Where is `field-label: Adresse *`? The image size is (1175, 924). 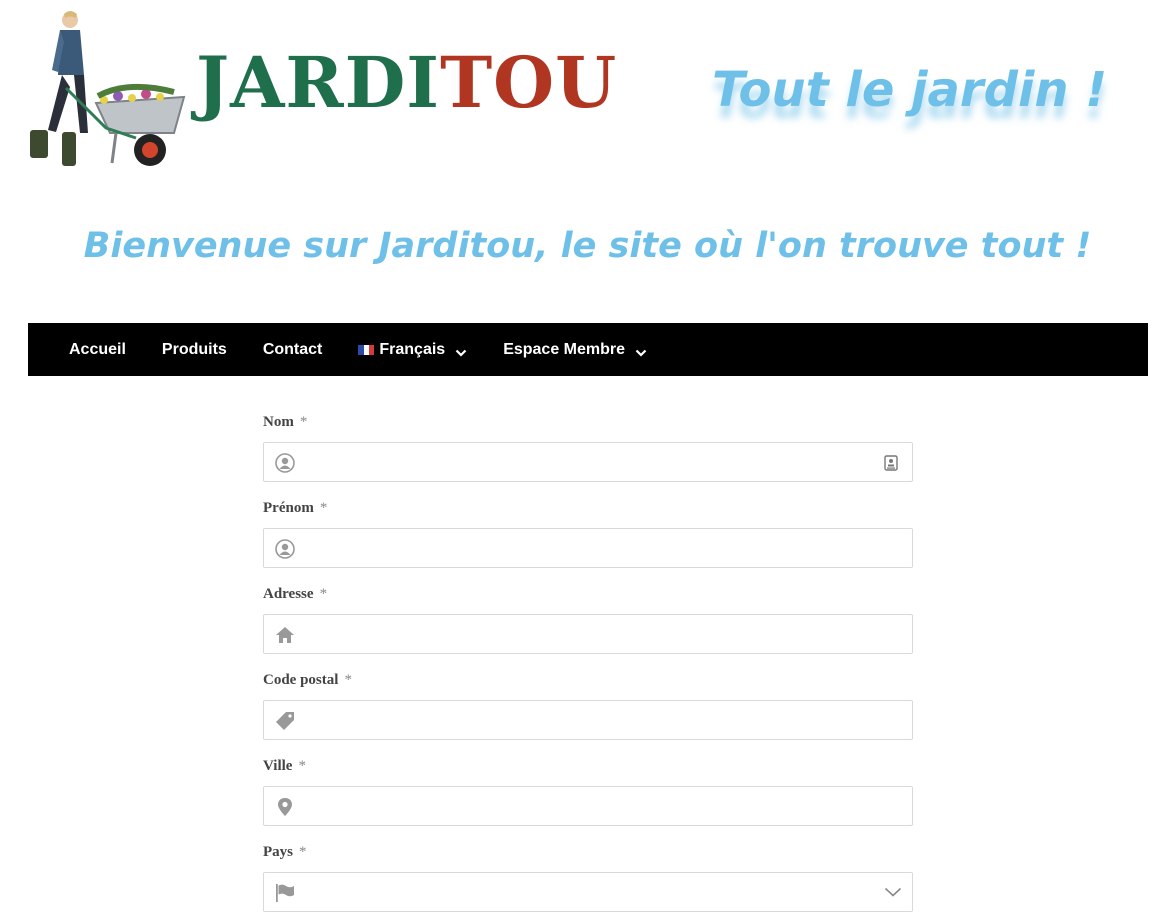
field-label: Adresse * is located at coordinates (295, 594).